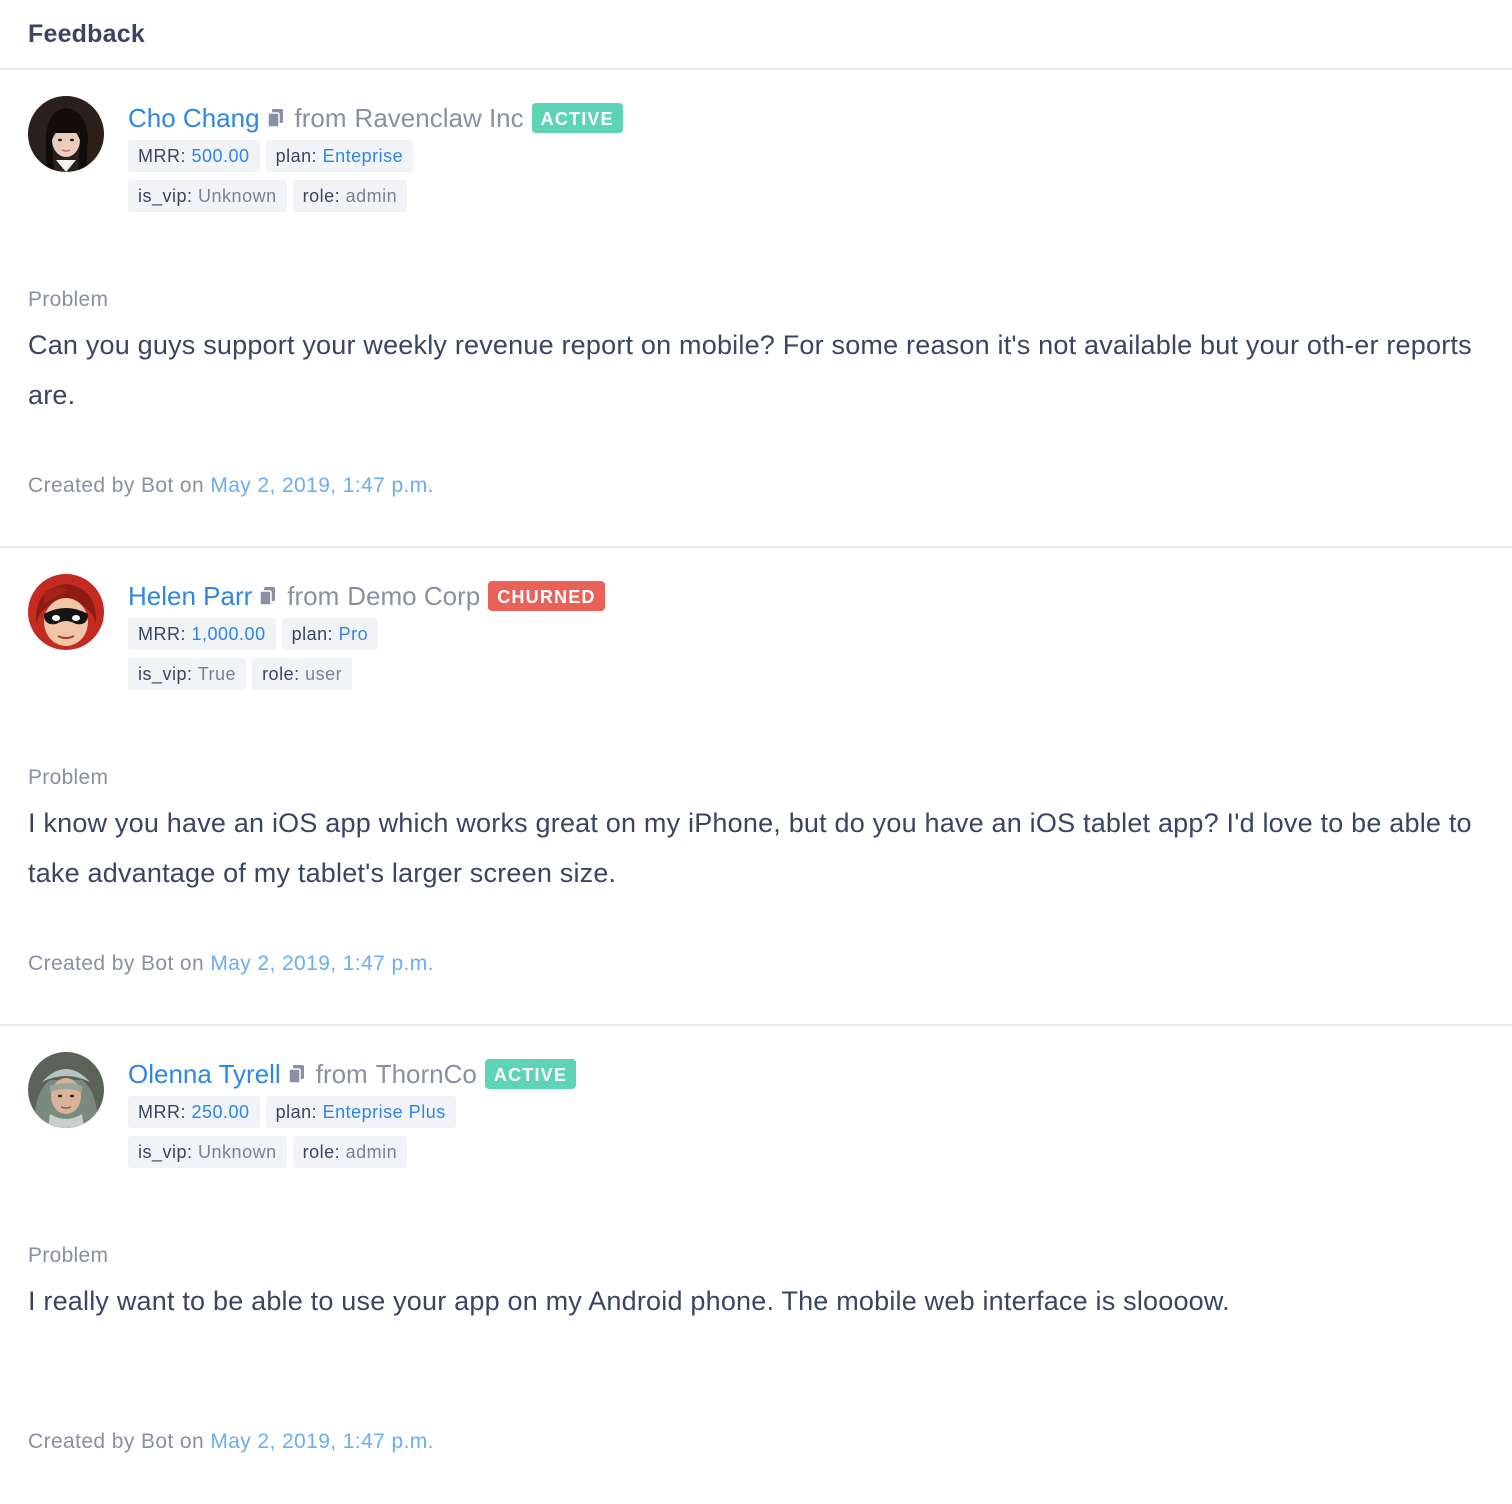 This screenshot has height=1504, width=1512. I want to click on user-name-row: Olenna Tyrell from ThornCo ACTIVE, so click(352, 1074).